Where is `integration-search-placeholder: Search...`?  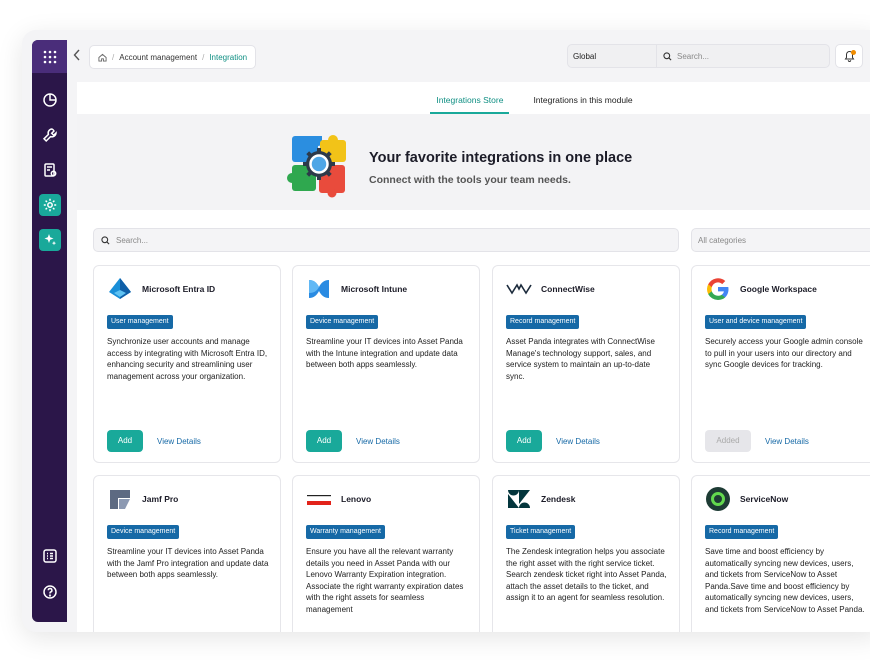
integration-search-placeholder: Search... is located at coordinates (132, 240).